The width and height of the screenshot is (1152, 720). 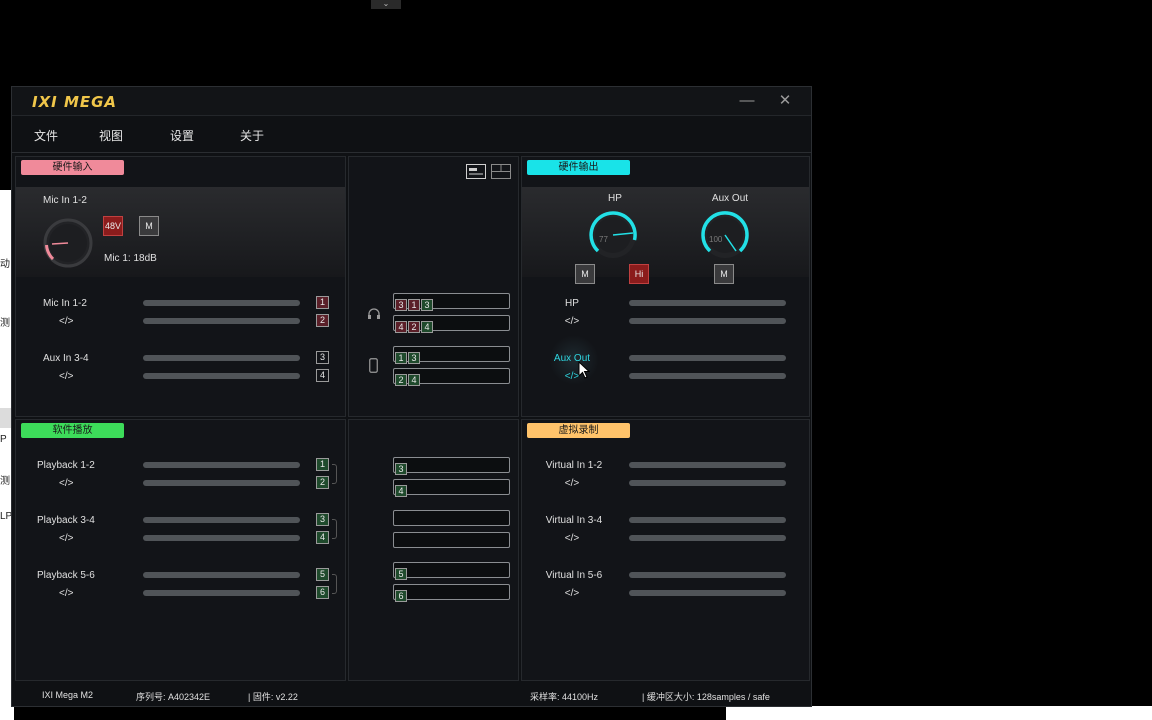 What do you see at coordinates (322, 592) in the screenshot?
I see `channel-badge: 6` at bounding box center [322, 592].